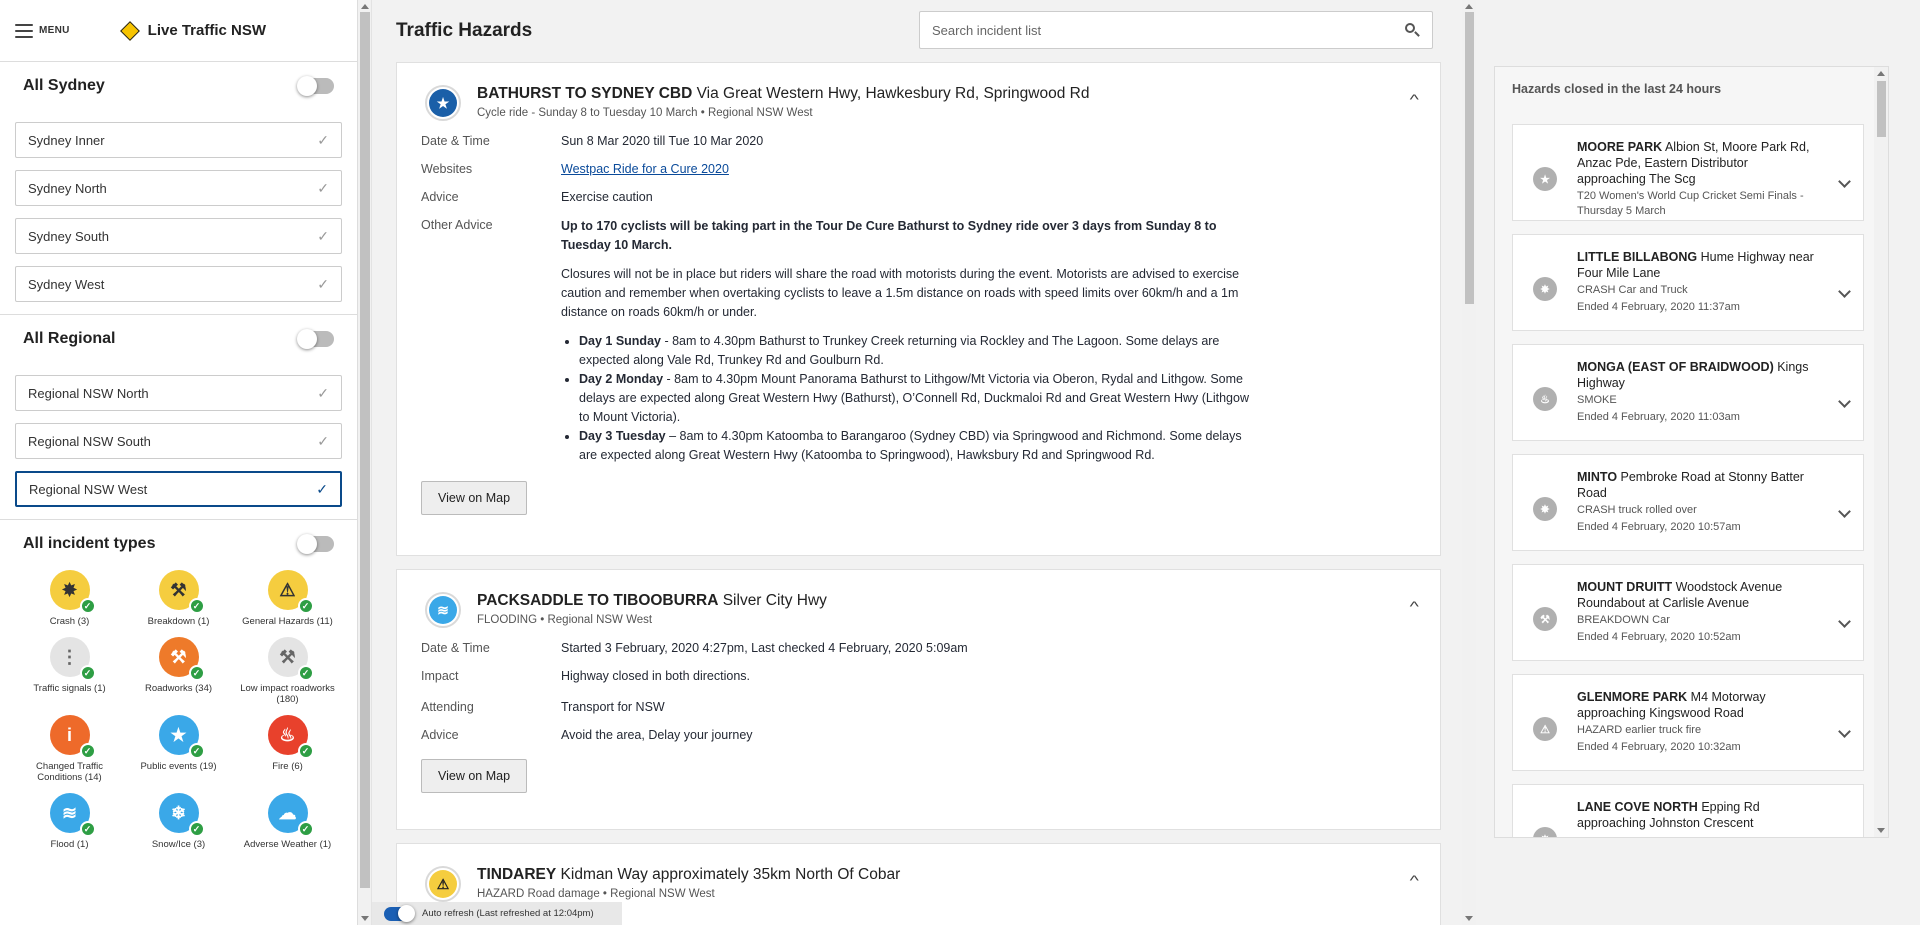 Image resolution: width=1920 pixels, height=925 pixels. I want to click on brand-name: Live Traffic NSW, so click(207, 30).